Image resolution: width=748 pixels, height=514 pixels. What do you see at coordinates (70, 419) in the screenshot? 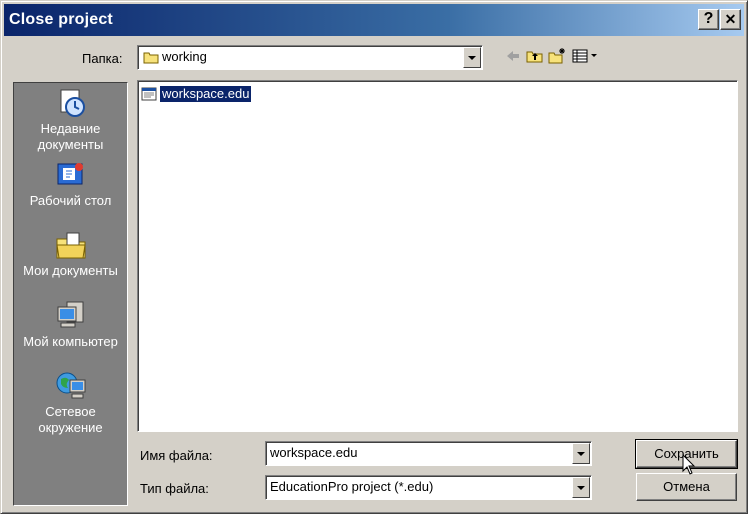
I see `place-label: Сетевое окружение` at bounding box center [70, 419].